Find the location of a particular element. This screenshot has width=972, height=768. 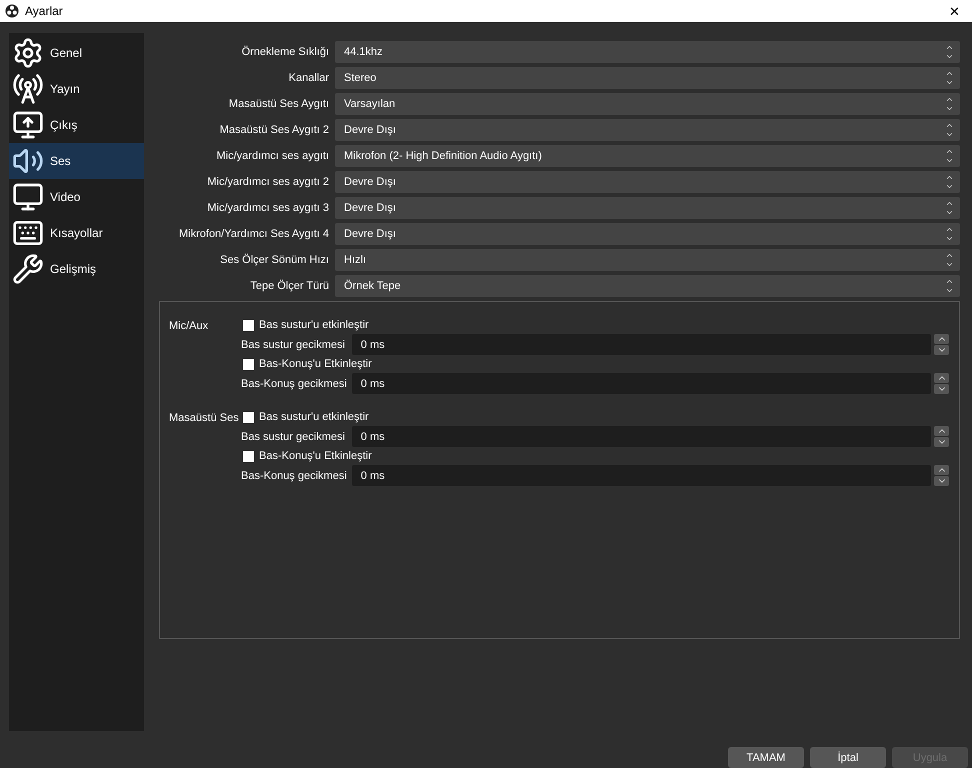

field-label: Mikrofon/Yardımcı Ses Aygıtı 4 is located at coordinates (253, 234).